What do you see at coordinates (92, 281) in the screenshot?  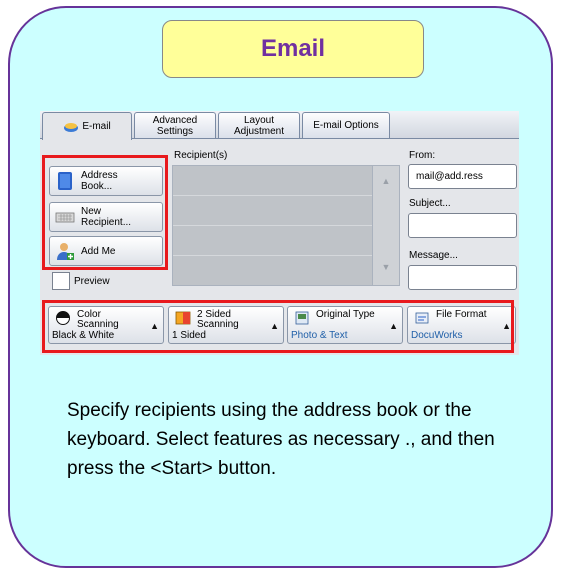 I see `preview-label: Preview` at bounding box center [92, 281].